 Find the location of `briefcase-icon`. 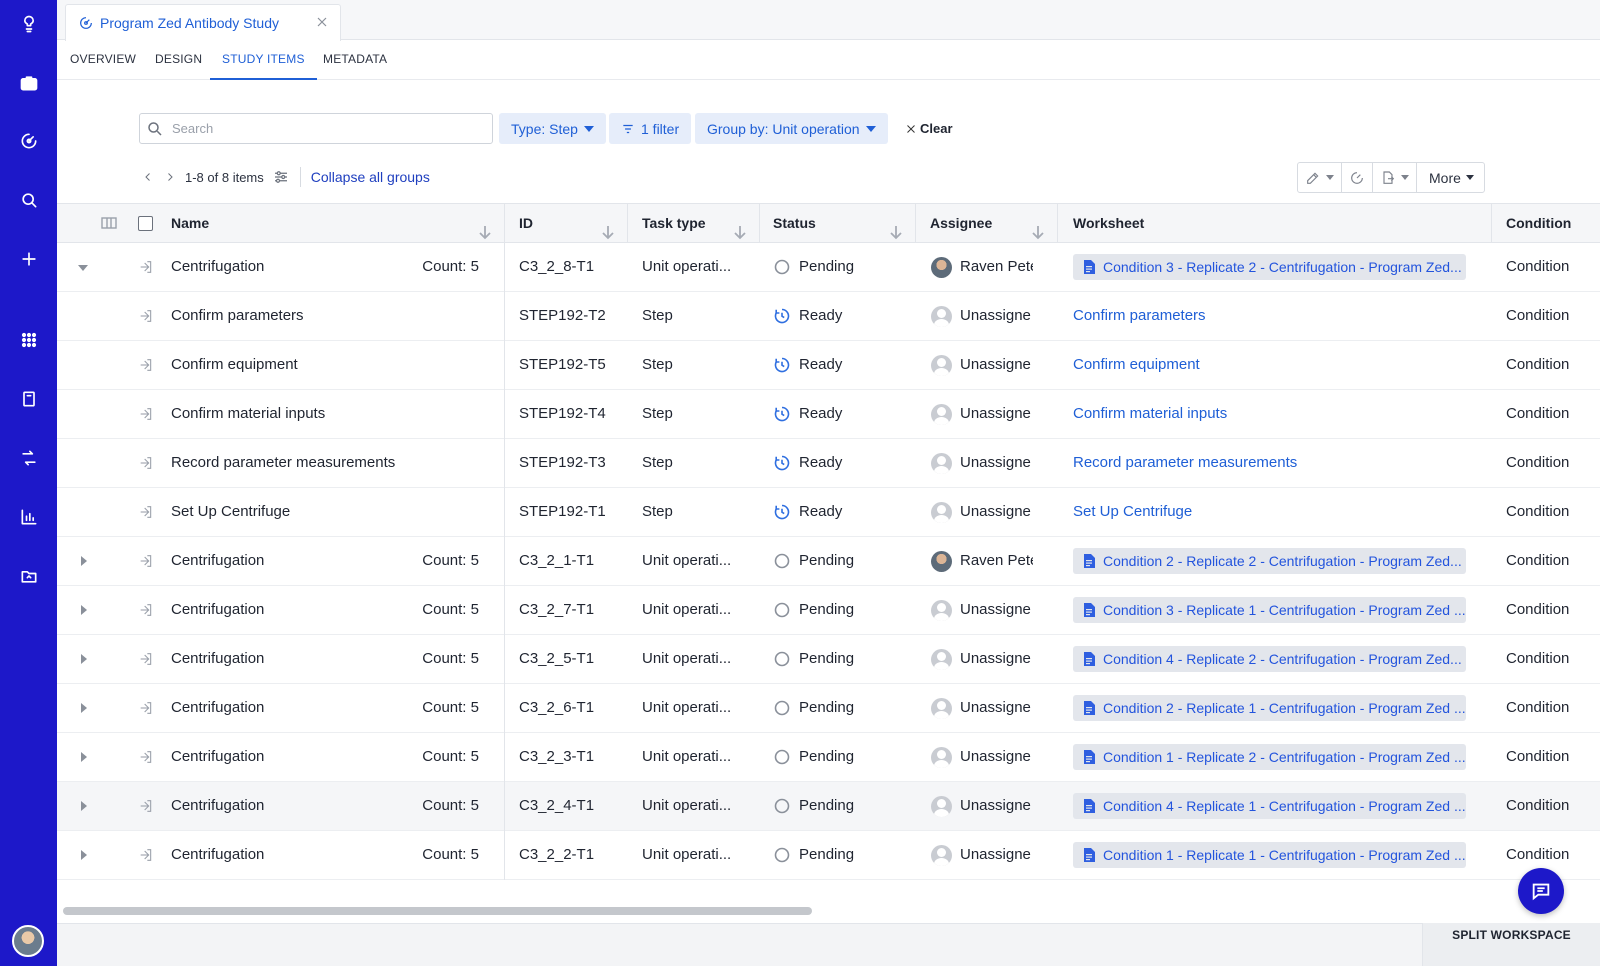

briefcase-icon is located at coordinates (28, 83).